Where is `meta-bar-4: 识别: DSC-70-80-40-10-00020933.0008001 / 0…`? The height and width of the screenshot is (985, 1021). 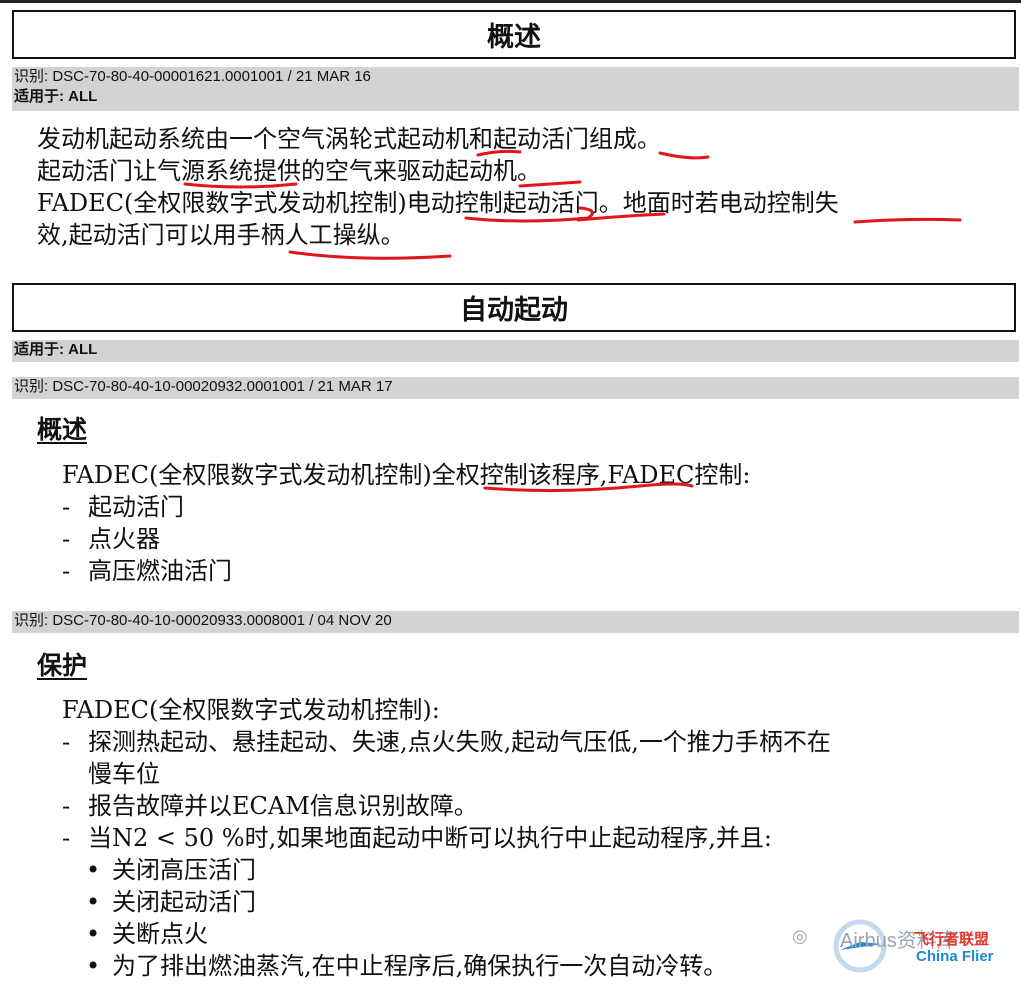
meta-bar-4: 识别: DSC-70-80-40-10-00020933.0008001 / 0… is located at coordinates (515, 622).